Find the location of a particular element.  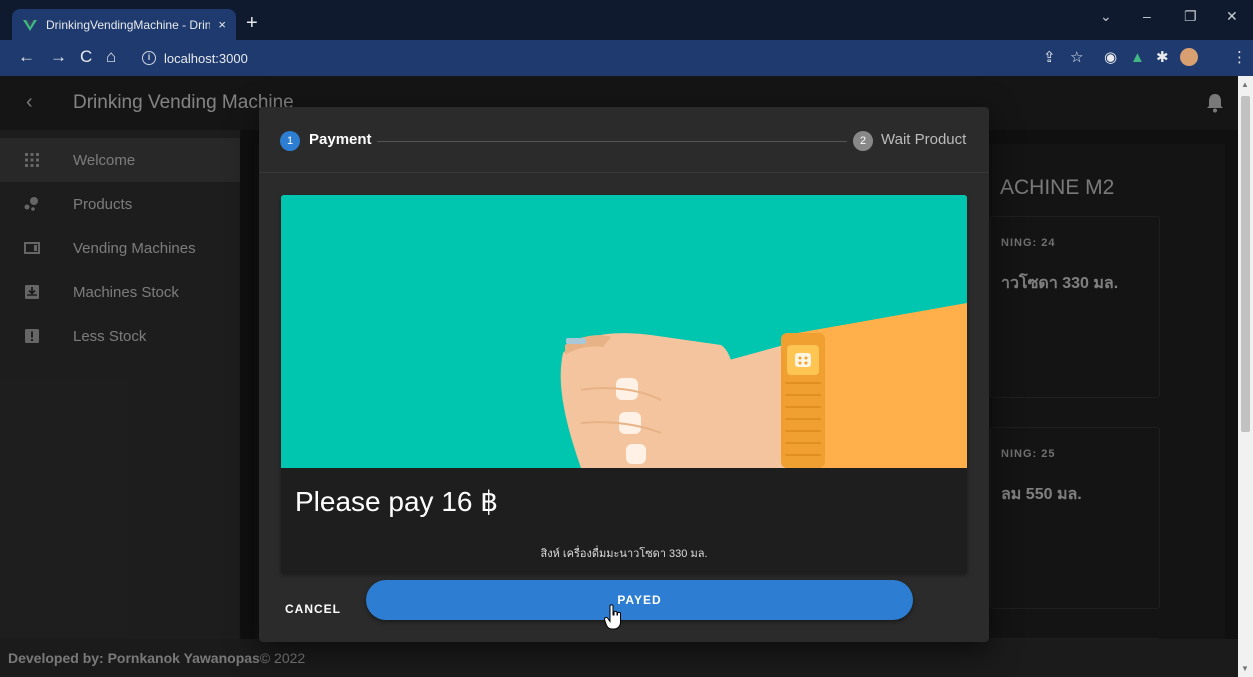

browser-toolbar: ← → C ⌂ i localhost:3000 ⇪ ☆ ◉ ▲ ✱ ⋮ is located at coordinates (626, 58).